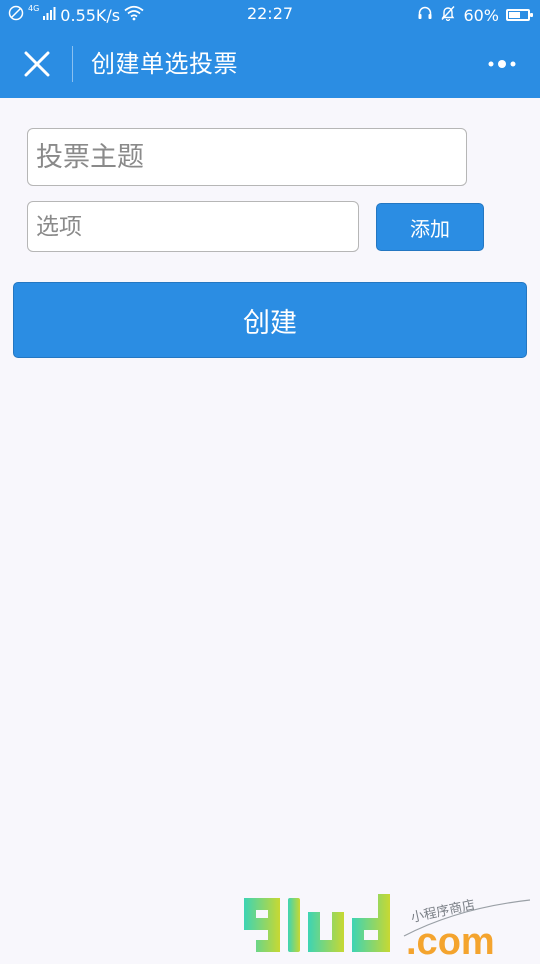 Image resolution: width=540 pixels, height=964 pixels. I want to click on close-icon, so click(37, 64).